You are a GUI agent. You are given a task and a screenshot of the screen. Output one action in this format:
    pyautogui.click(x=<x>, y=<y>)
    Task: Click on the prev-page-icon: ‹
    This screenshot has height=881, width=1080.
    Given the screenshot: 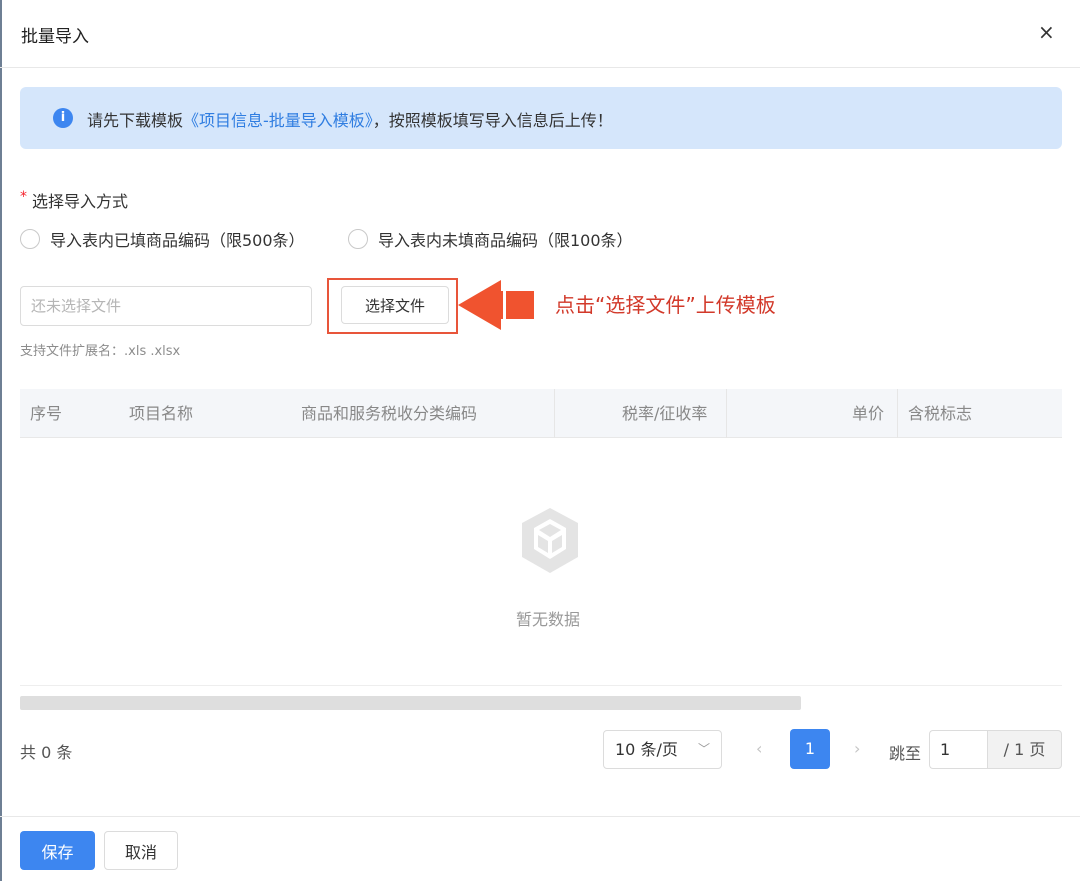 What is the action you would take?
    pyautogui.click(x=759, y=748)
    